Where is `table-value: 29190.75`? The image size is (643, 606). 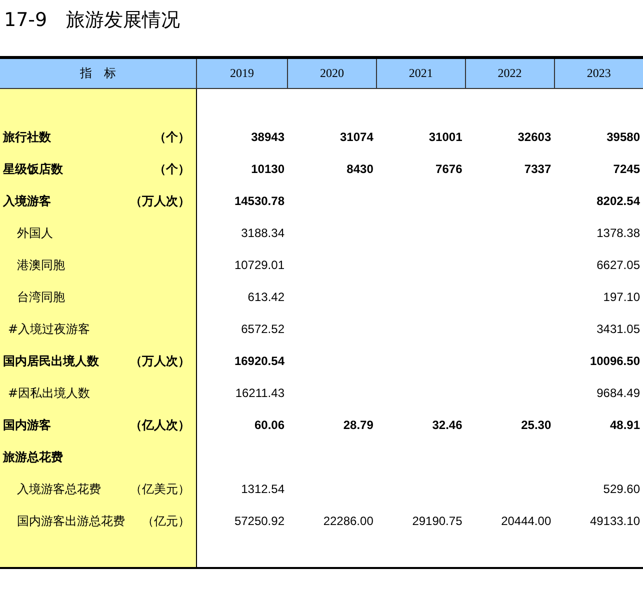 table-value: 29190.75 is located at coordinates (437, 521).